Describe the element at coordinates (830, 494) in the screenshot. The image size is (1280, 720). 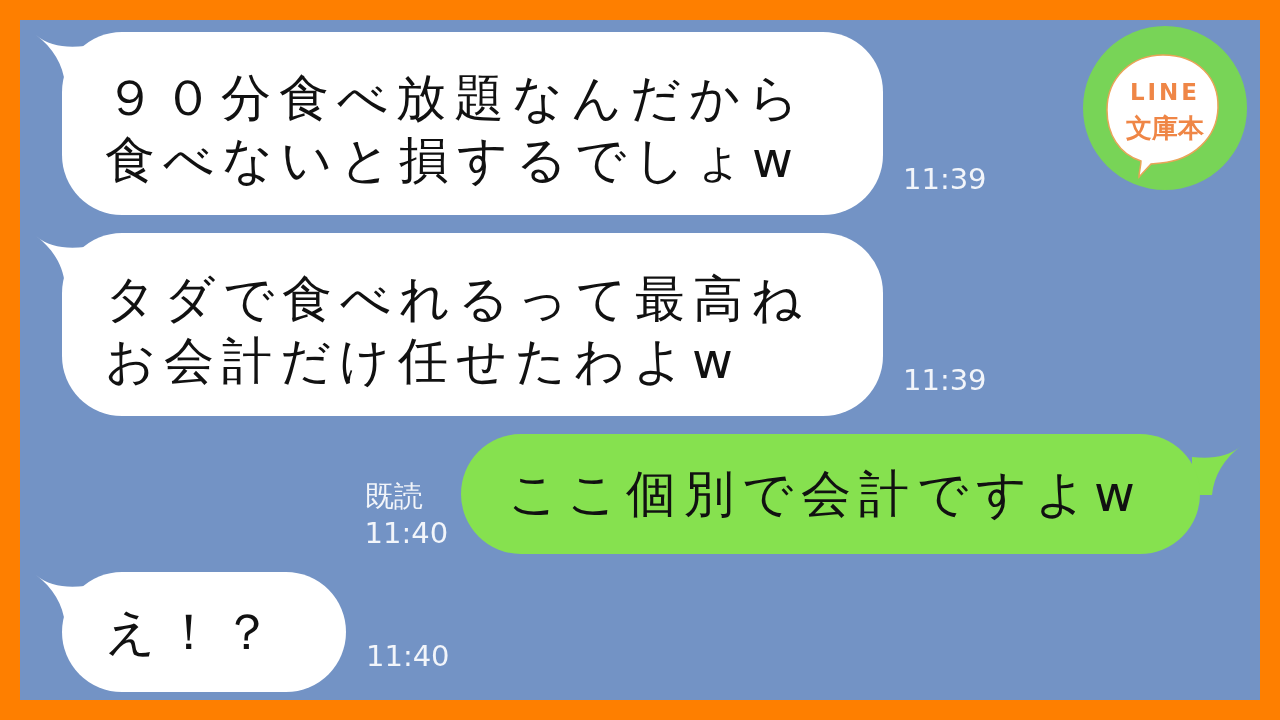
I see `message-bubble: ここ個別で会計ですよw` at that location.